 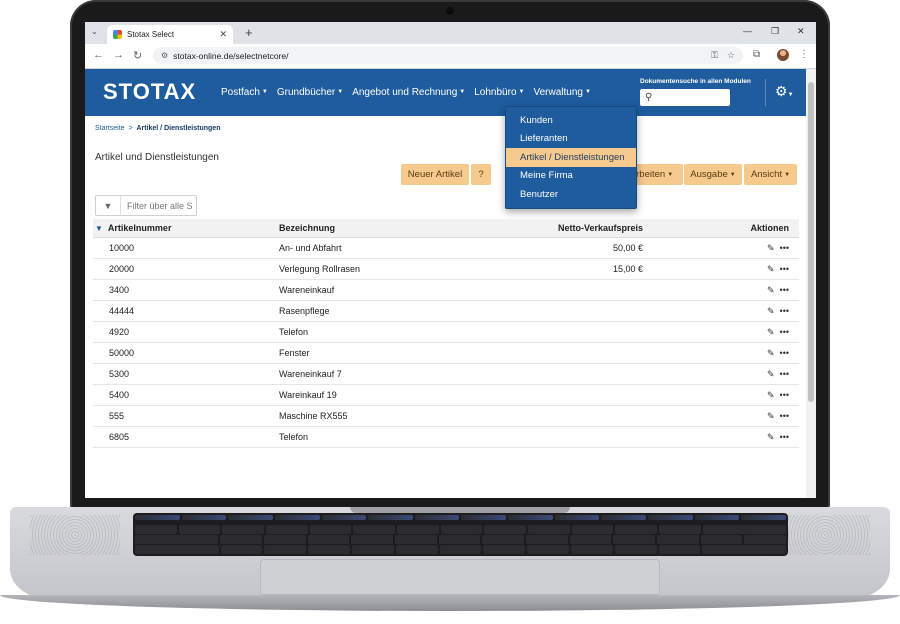 I want to click on password-key-icon: ⚿, so click(x=714, y=55).